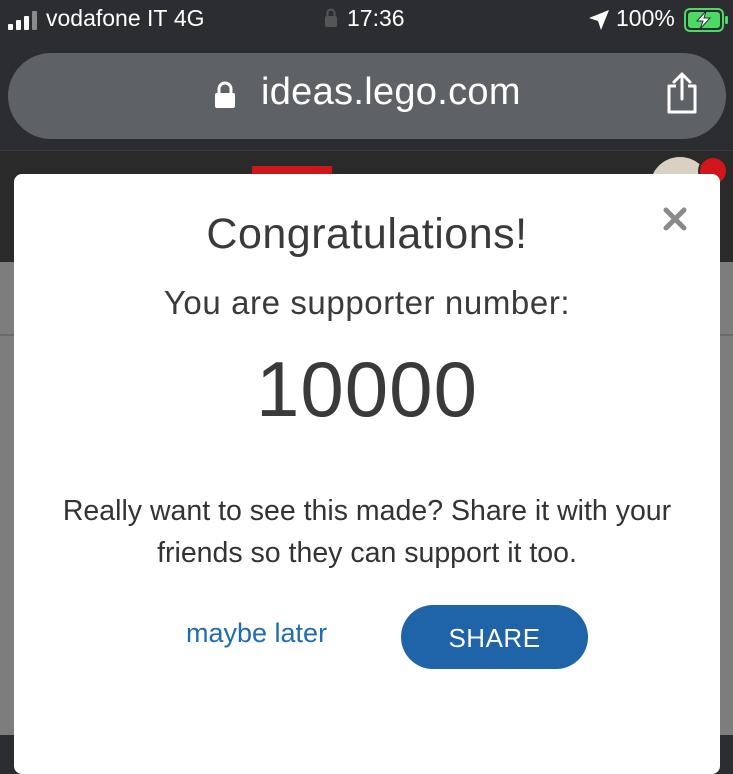 The width and height of the screenshot is (733, 774). What do you see at coordinates (645, 18) in the screenshot?
I see `battery-percent: 100%` at bounding box center [645, 18].